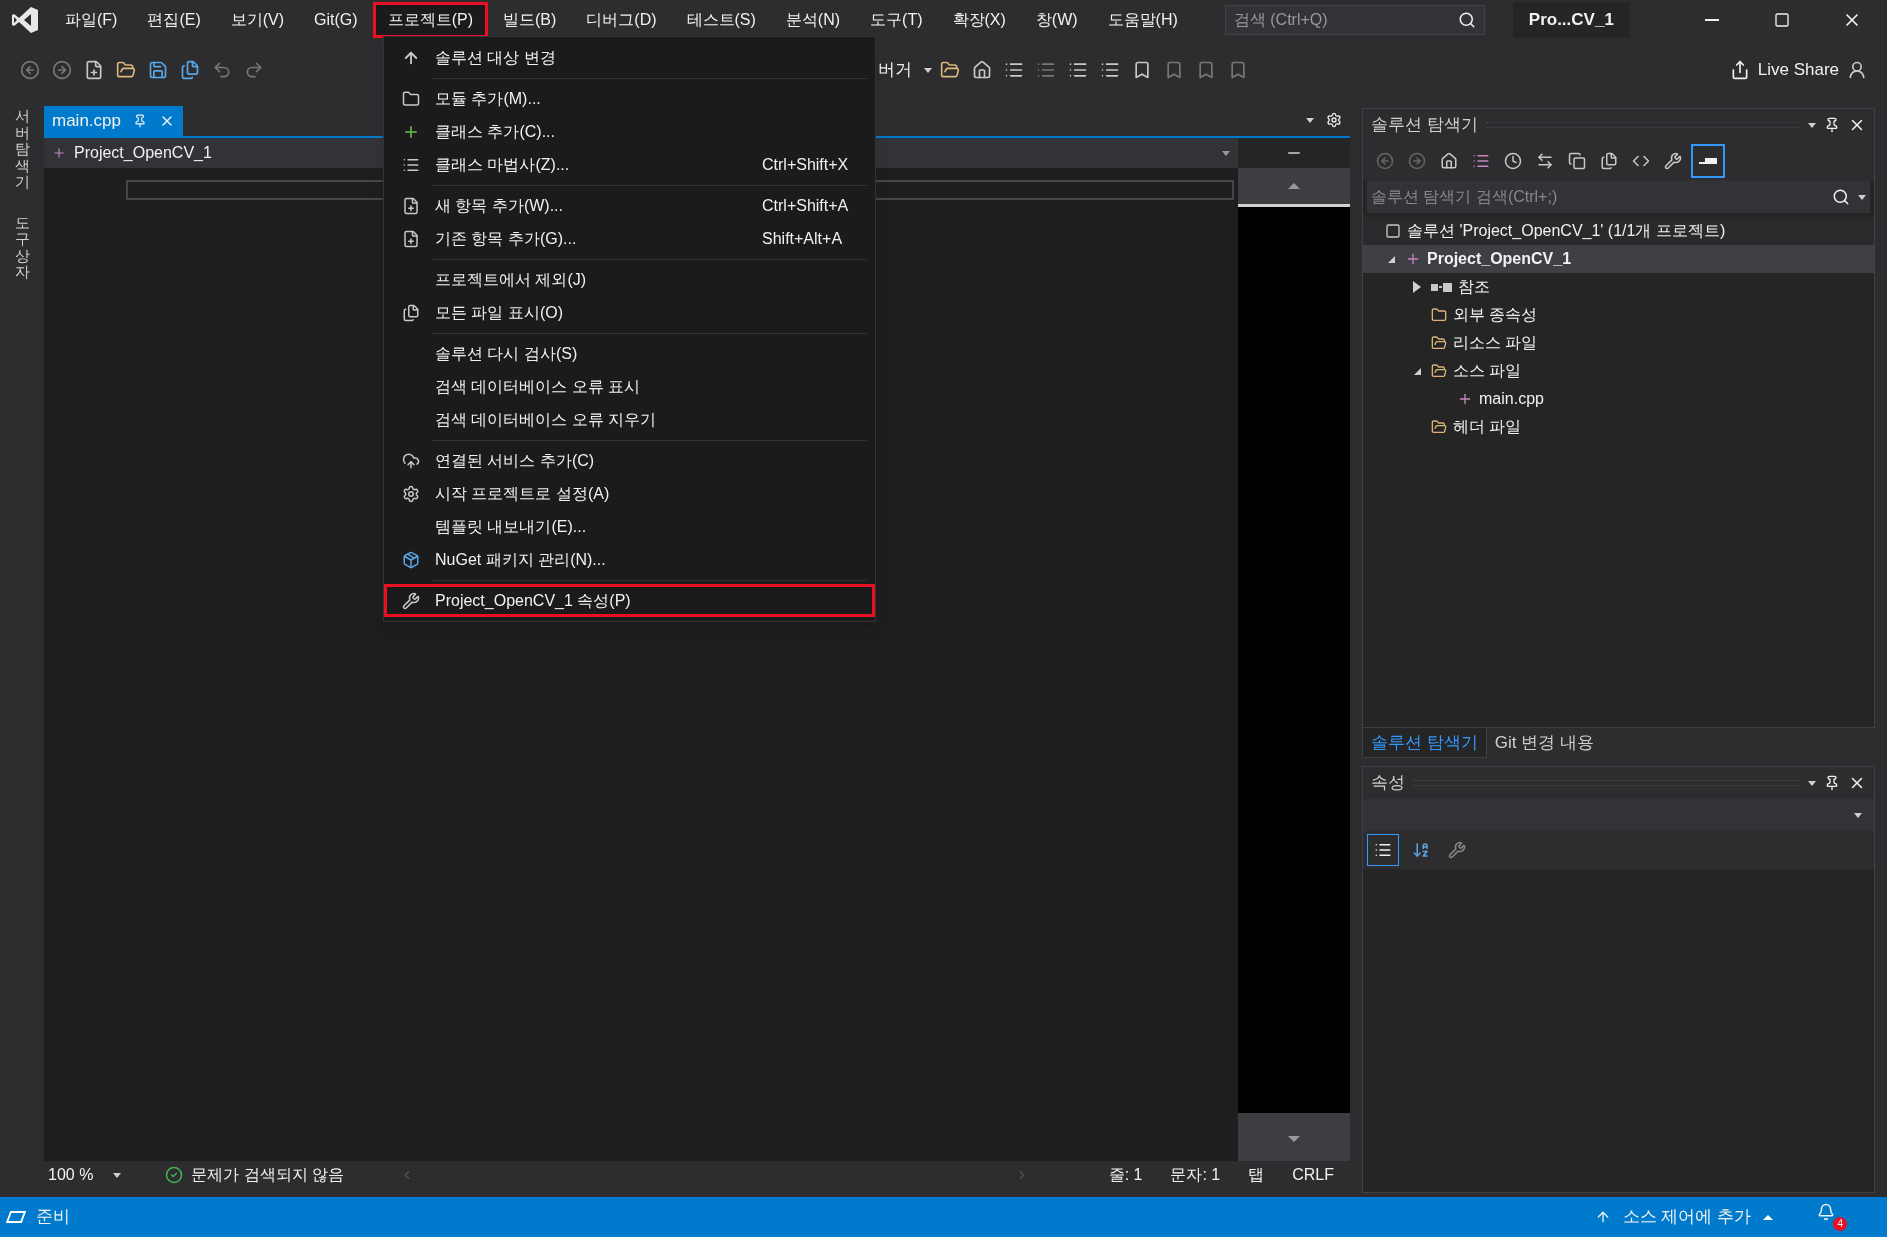 The height and width of the screenshot is (1237, 1887). I want to click on notification-count: 4, so click(1840, 1224).